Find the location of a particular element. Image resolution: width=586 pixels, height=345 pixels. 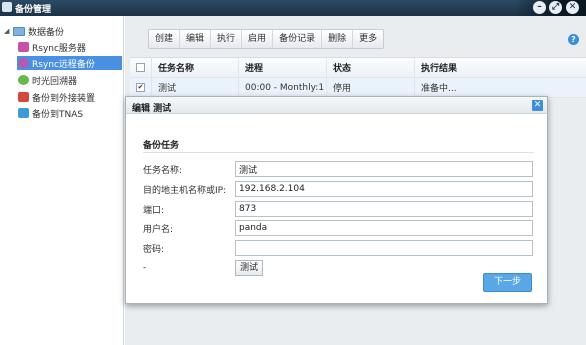

edit-button: 编辑 is located at coordinates (196, 39).